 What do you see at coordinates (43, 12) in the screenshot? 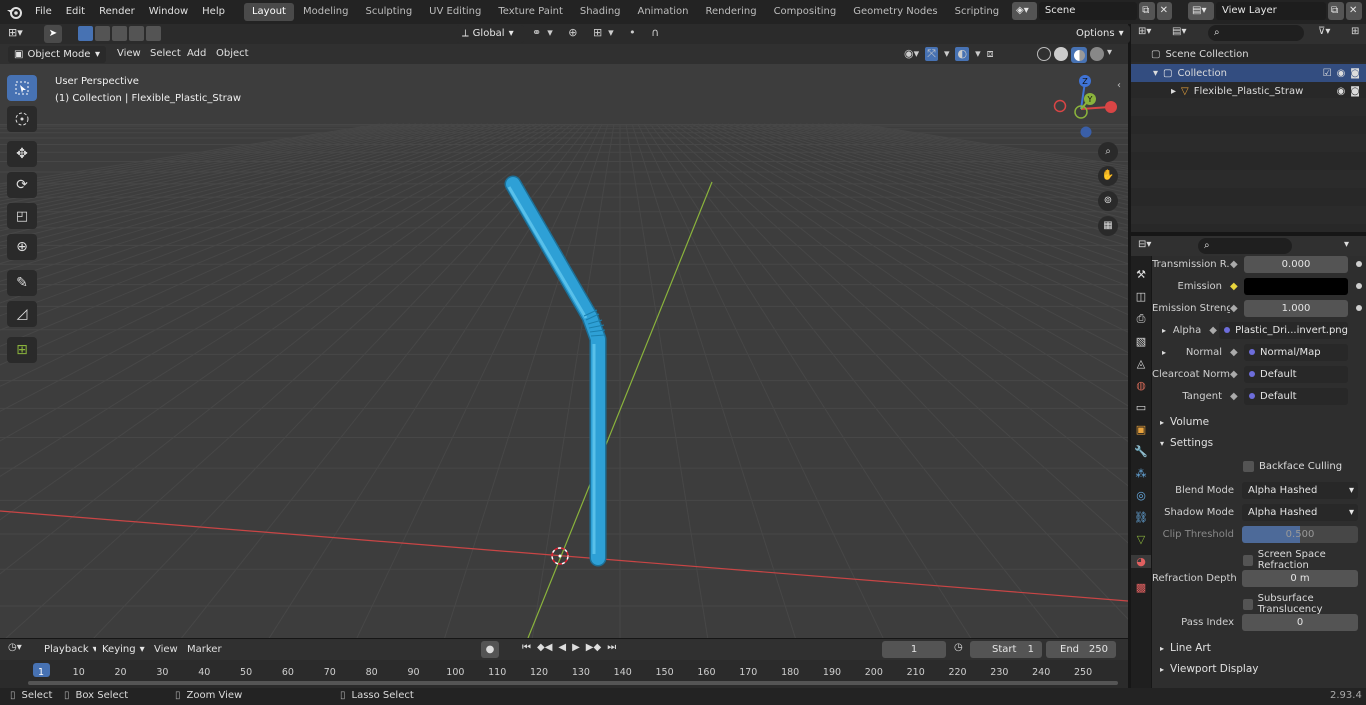
I see `menu-file: File` at bounding box center [43, 12].